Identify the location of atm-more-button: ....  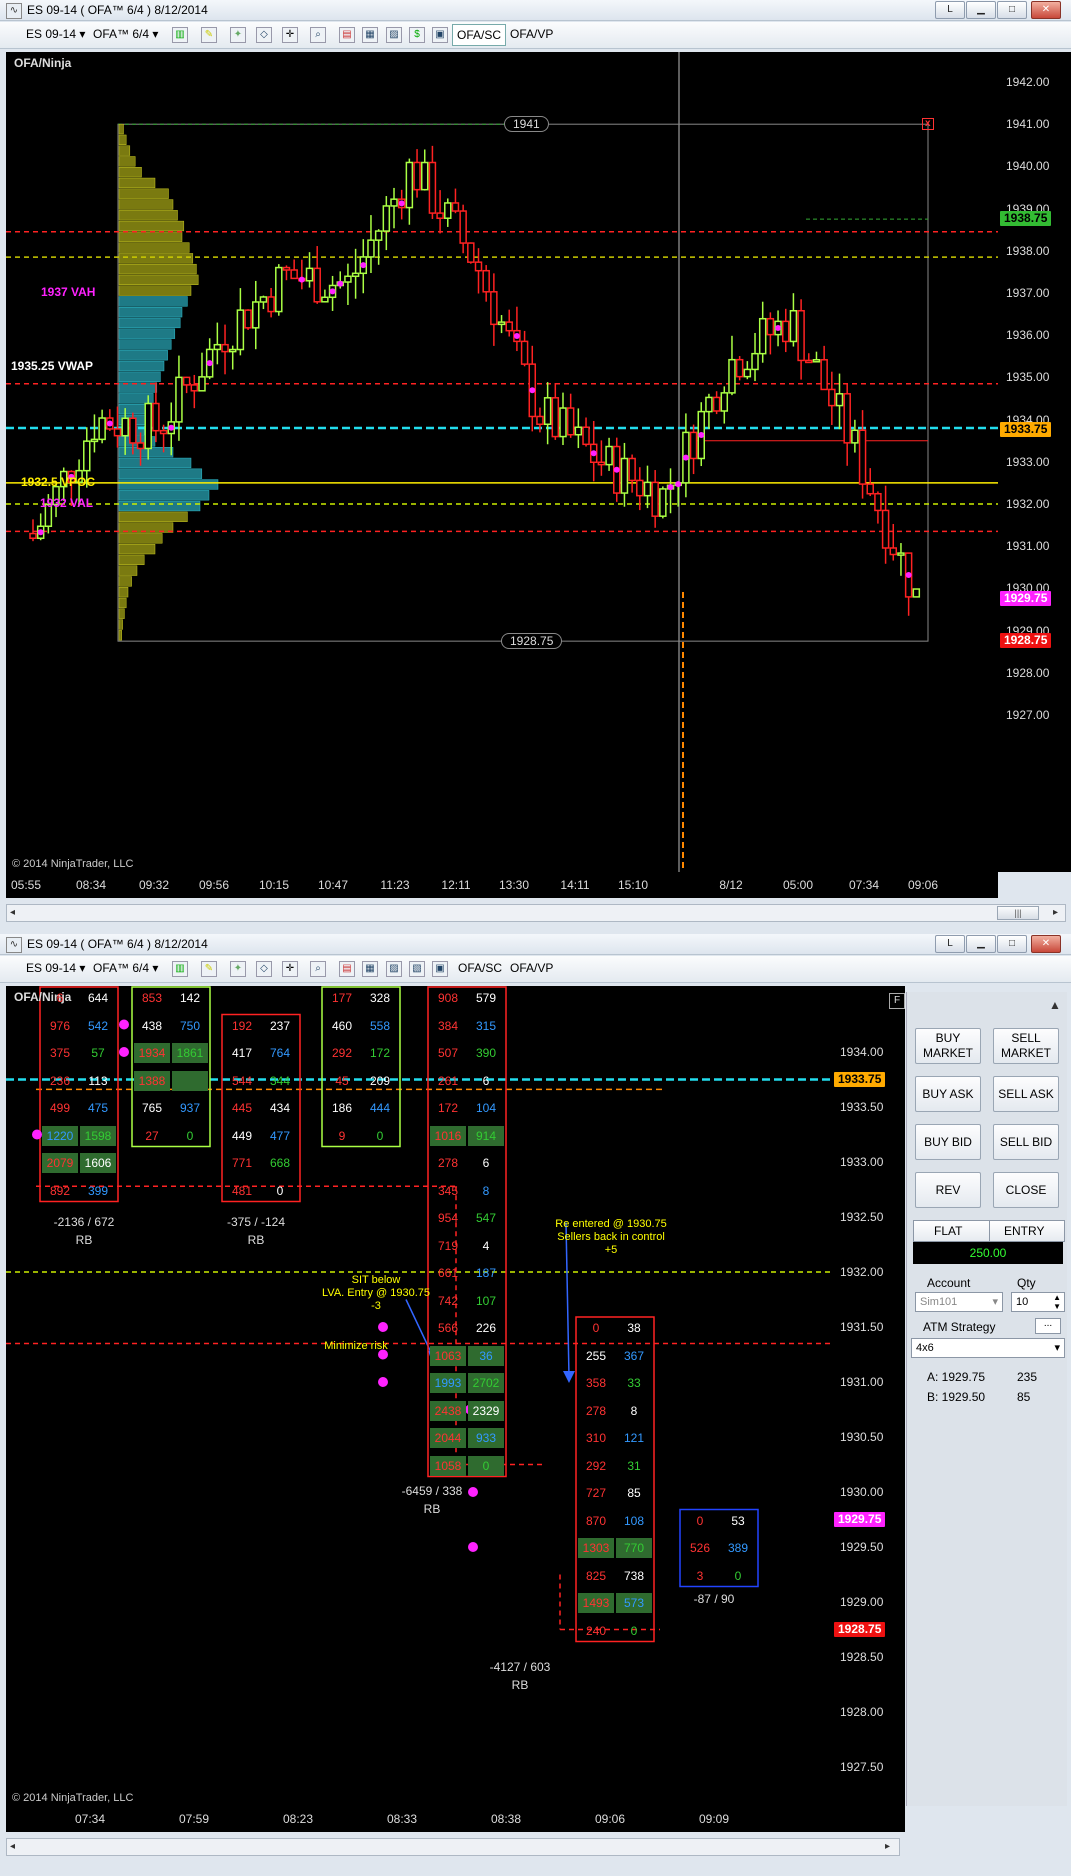
(1048, 1326).